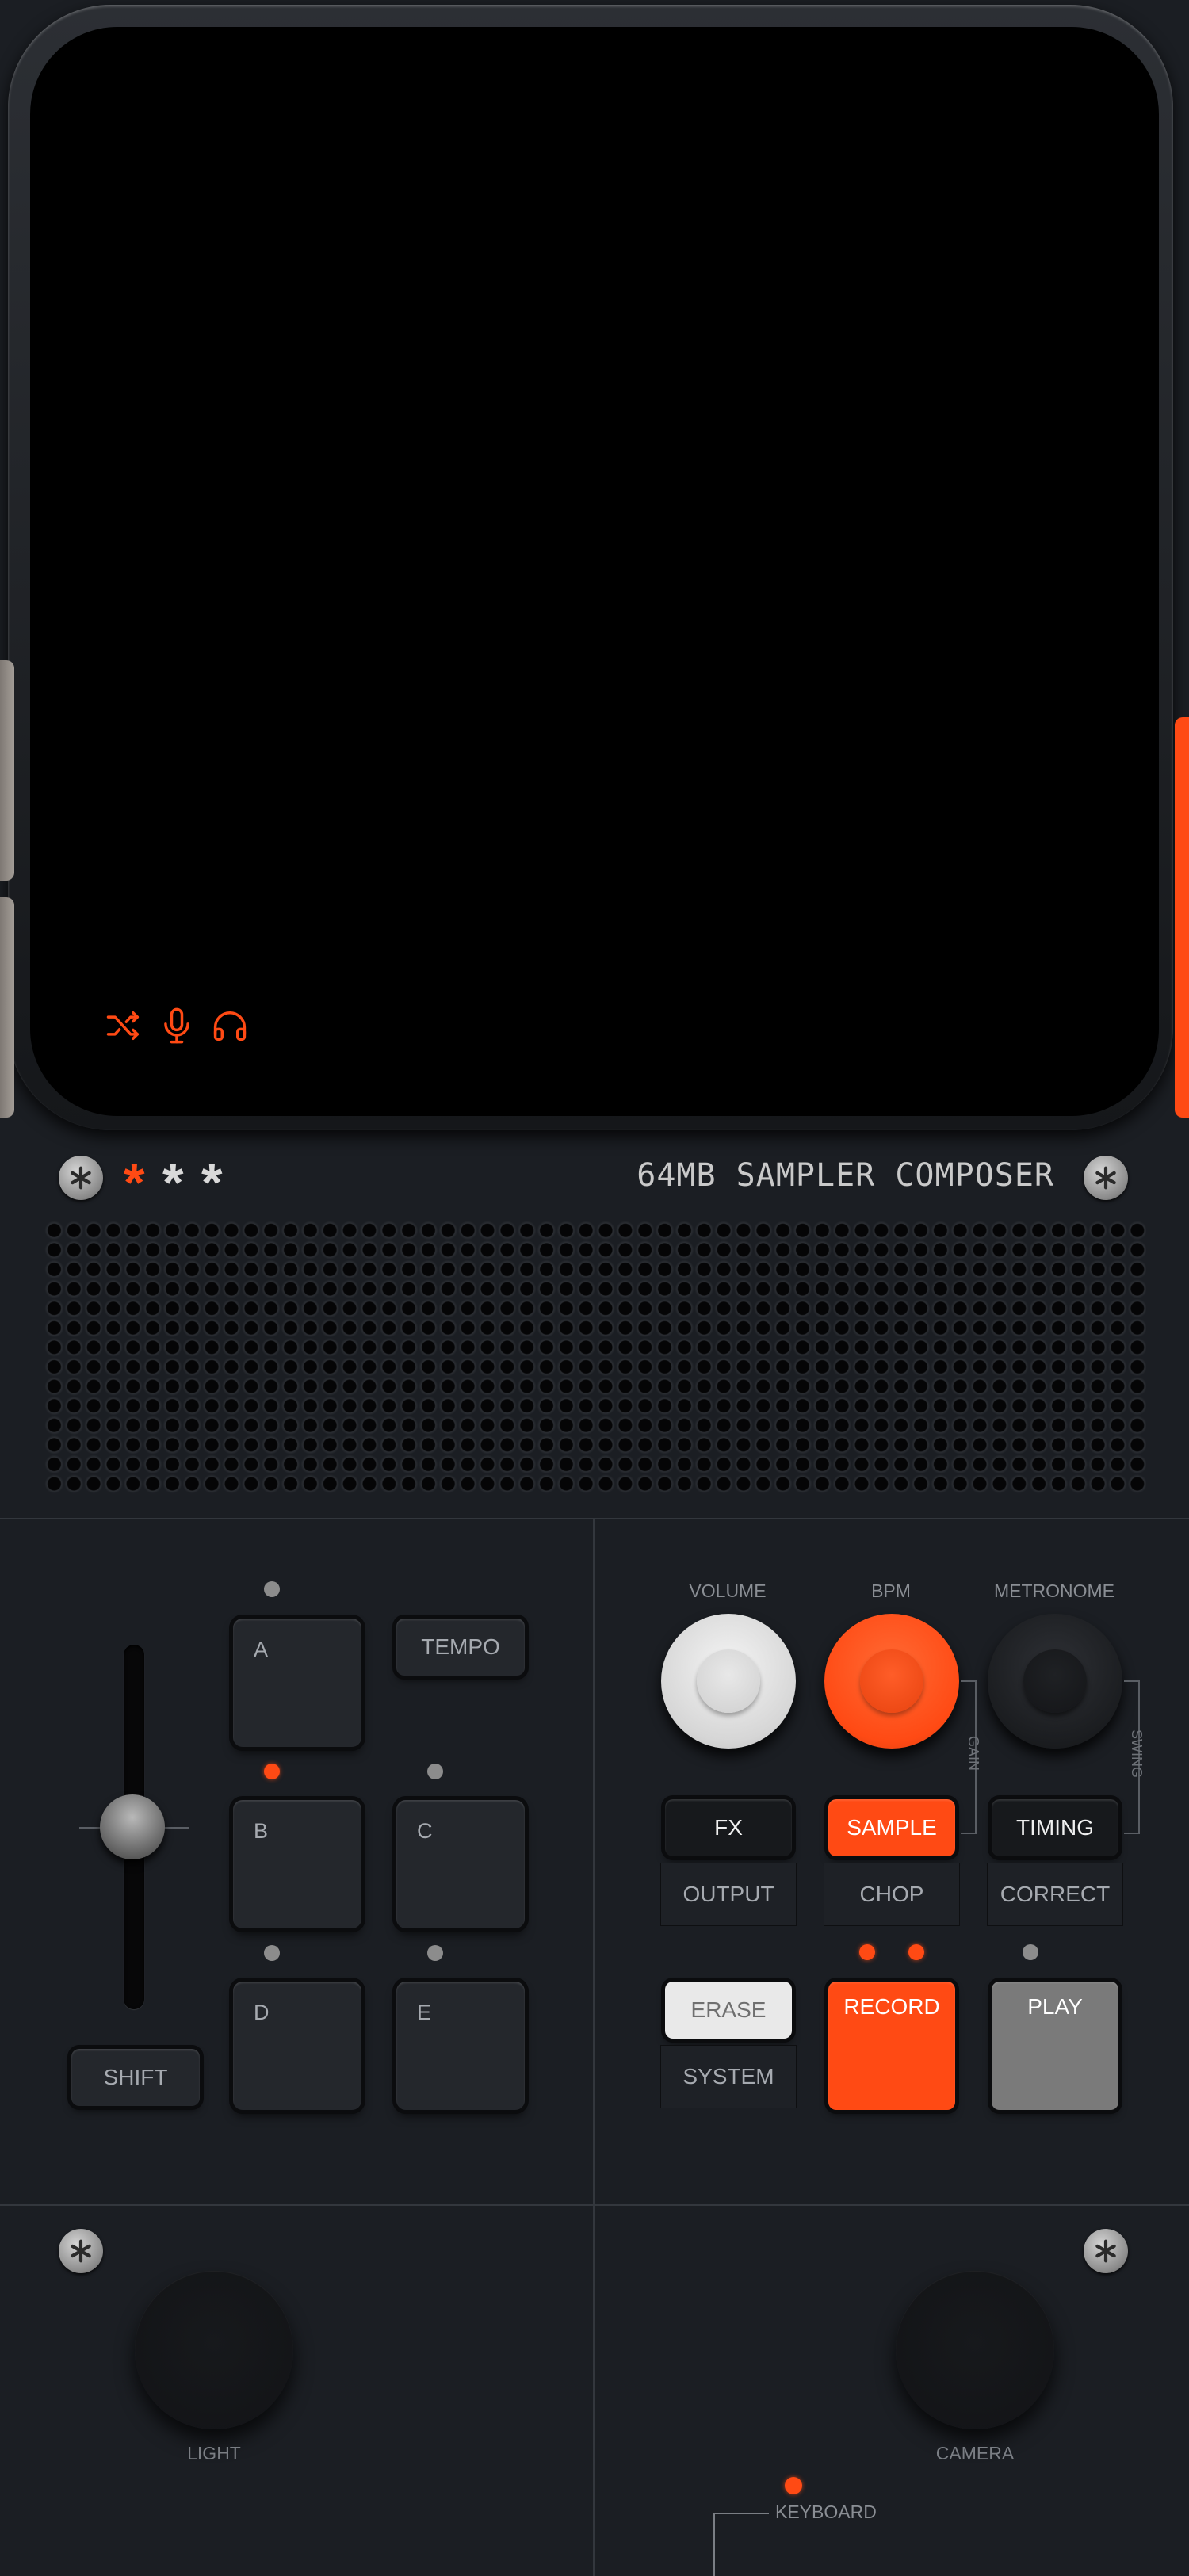 This screenshot has height=2576, width=1189. I want to click on metronome-label: METRONOME, so click(1054, 1590).